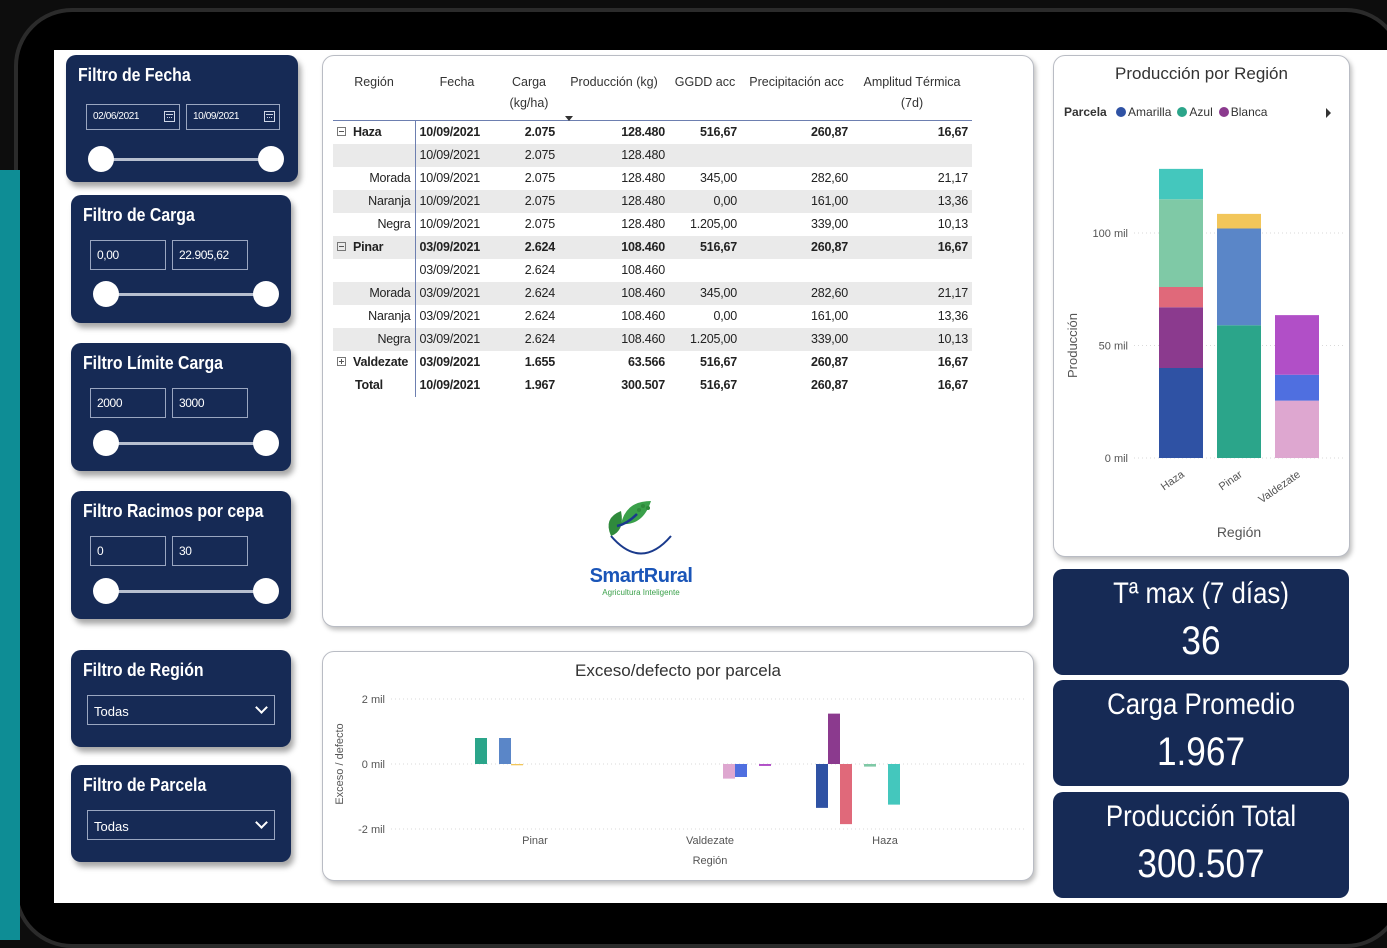  I want to click on cell-region: Pinar, so click(374, 247).